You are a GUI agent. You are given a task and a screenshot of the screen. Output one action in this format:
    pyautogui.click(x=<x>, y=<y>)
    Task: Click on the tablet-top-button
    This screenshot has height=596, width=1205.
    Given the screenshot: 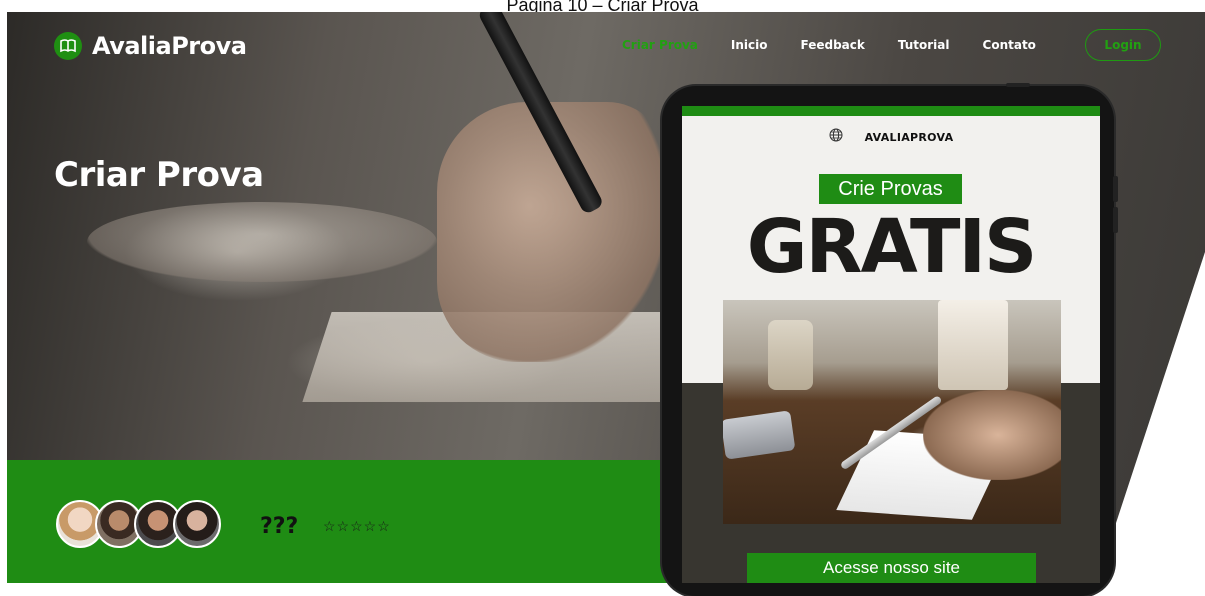 What is the action you would take?
    pyautogui.click(x=1018, y=85)
    